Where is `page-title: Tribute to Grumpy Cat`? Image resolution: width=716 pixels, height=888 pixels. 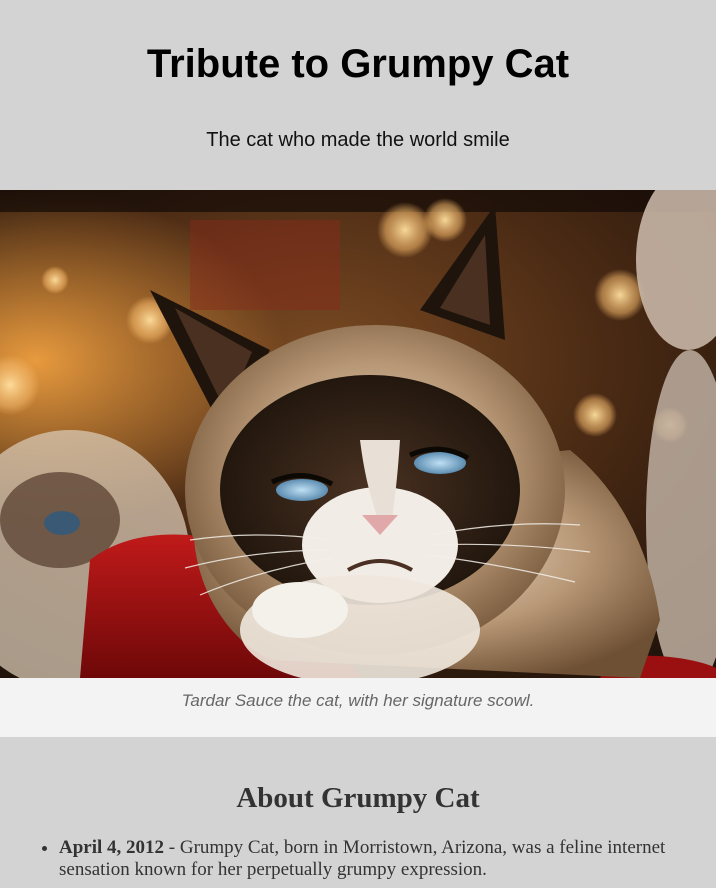
page-title: Tribute to Grumpy Cat is located at coordinates (358, 64).